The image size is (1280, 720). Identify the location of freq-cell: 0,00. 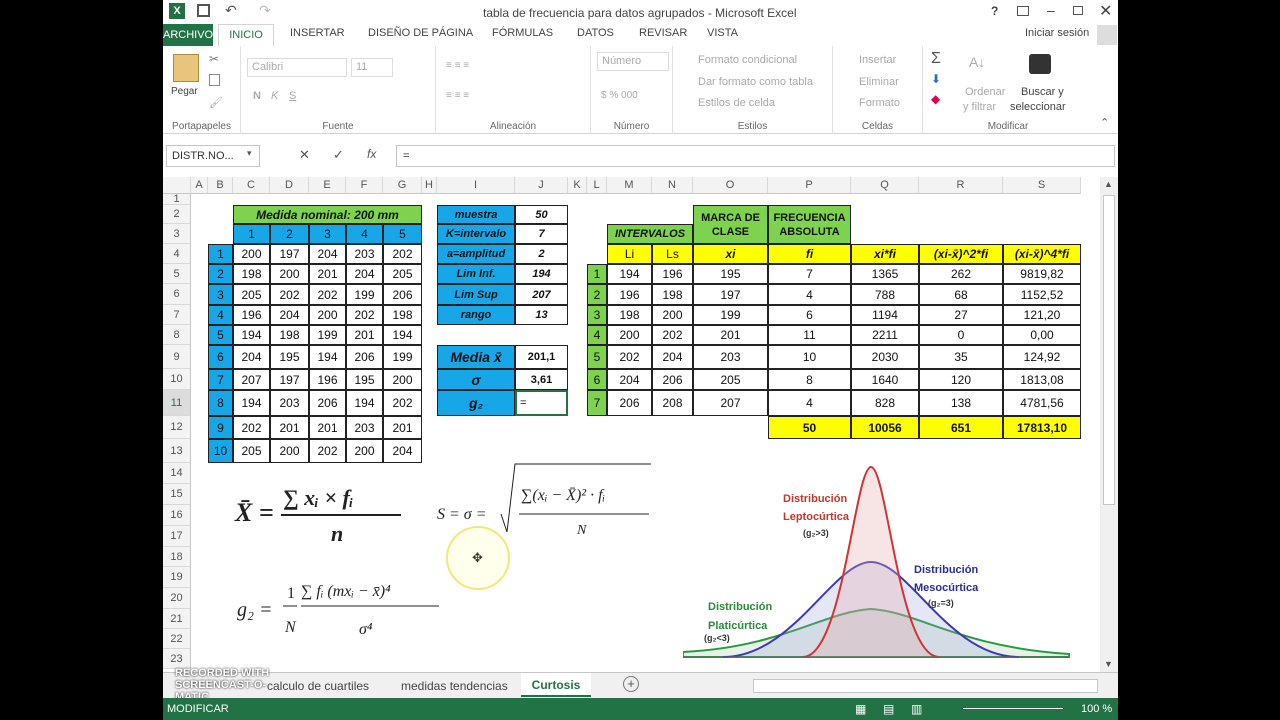
(1042, 335).